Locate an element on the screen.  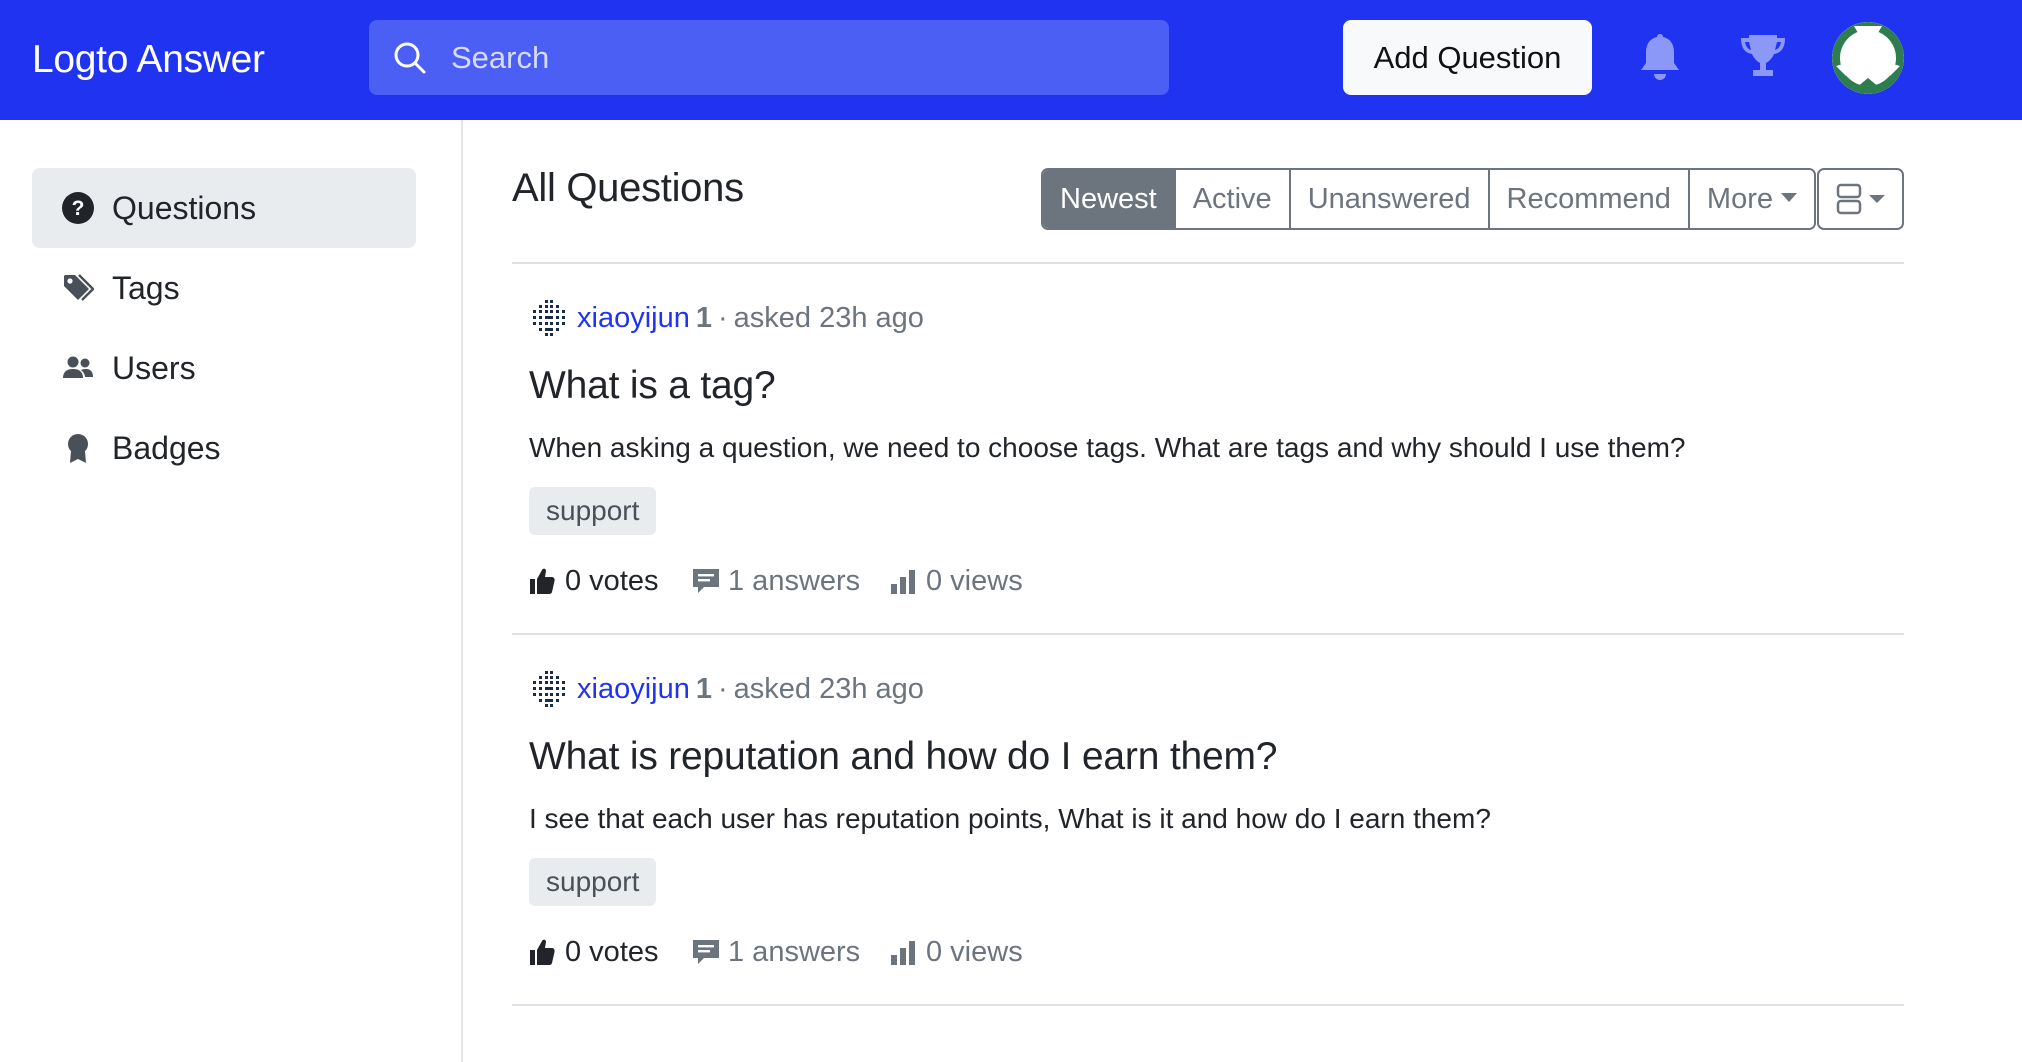
view-mode-toggle is located at coordinates (1860, 199).